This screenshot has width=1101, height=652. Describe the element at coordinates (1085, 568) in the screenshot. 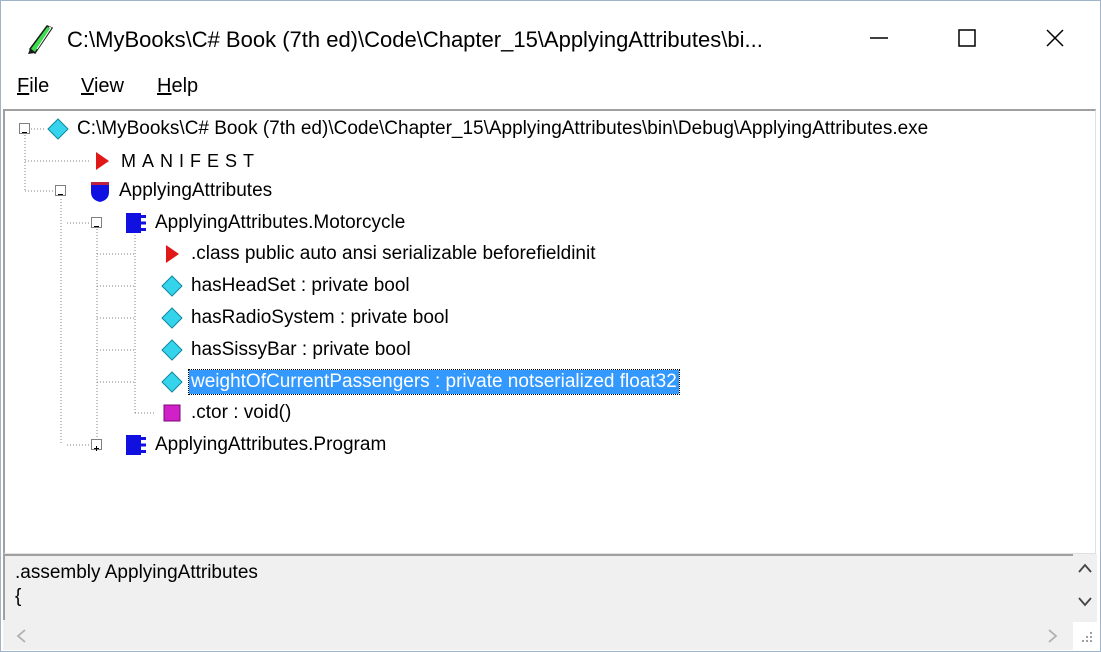

I see `scroll-up-icon` at that location.